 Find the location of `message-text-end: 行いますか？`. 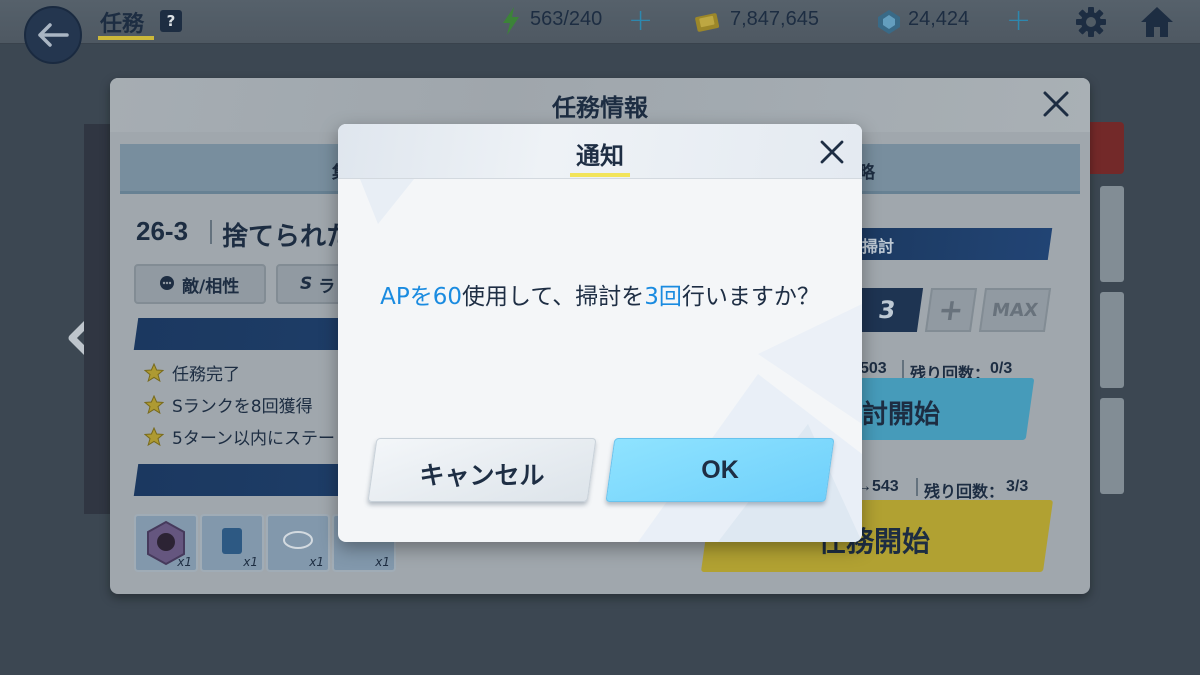

message-text-end: 行いますか？ is located at coordinates (750, 297).